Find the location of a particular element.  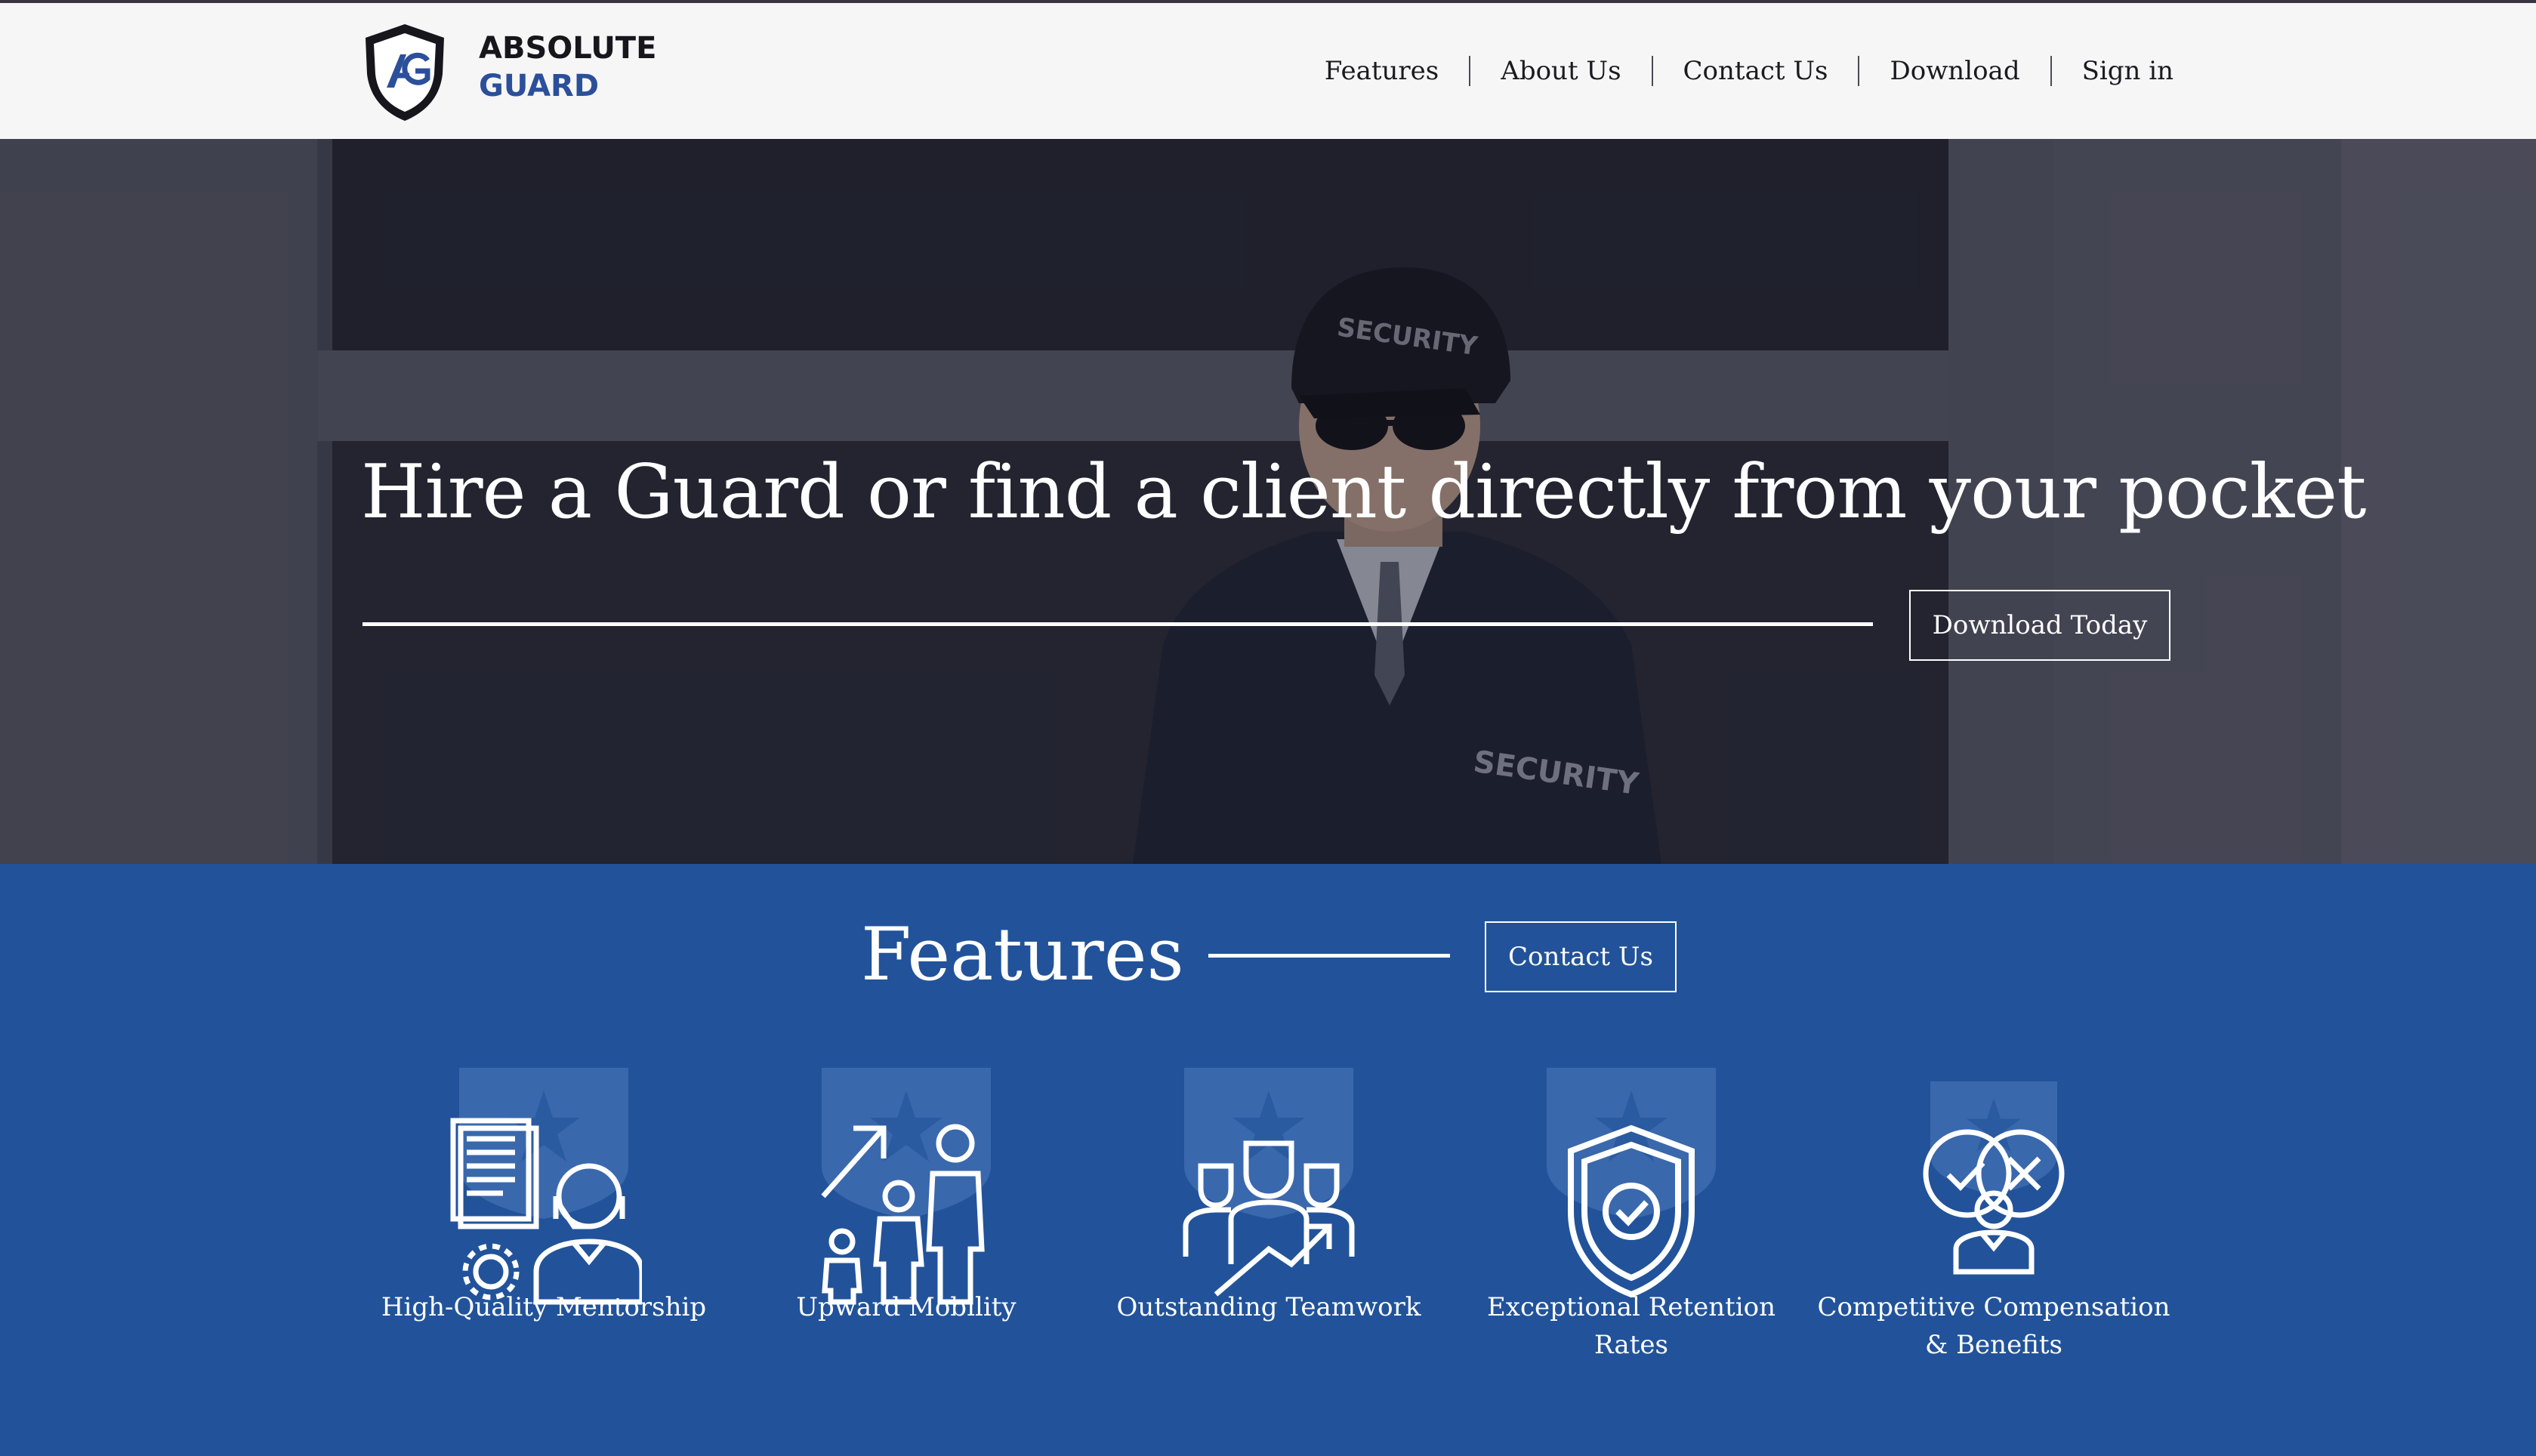

mentorship-icon is located at coordinates (546, 1211).